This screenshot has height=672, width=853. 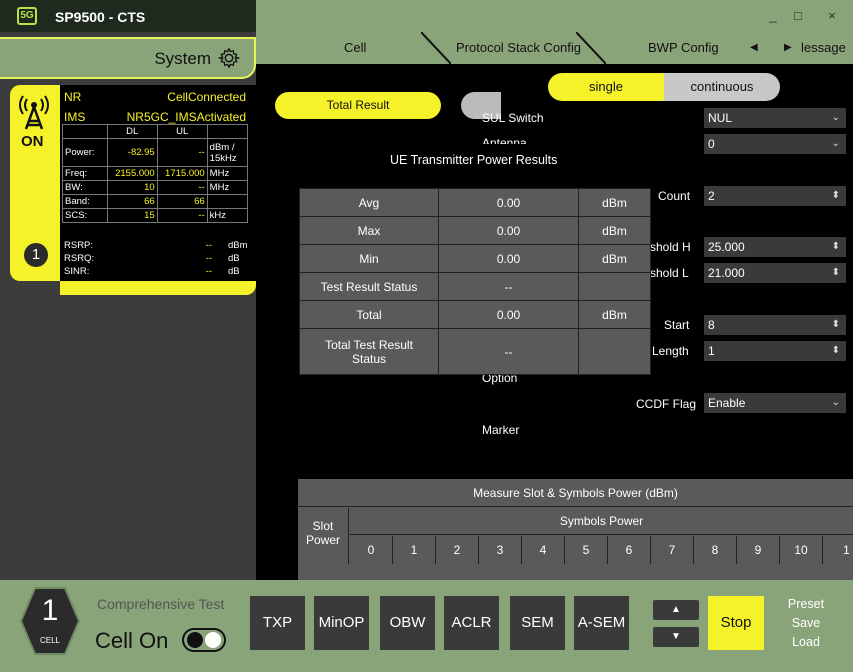 What do you see at coordinates (672, 550) in the screenshot?
I see `symbol-column: 7` at bounding box center [672, 550].